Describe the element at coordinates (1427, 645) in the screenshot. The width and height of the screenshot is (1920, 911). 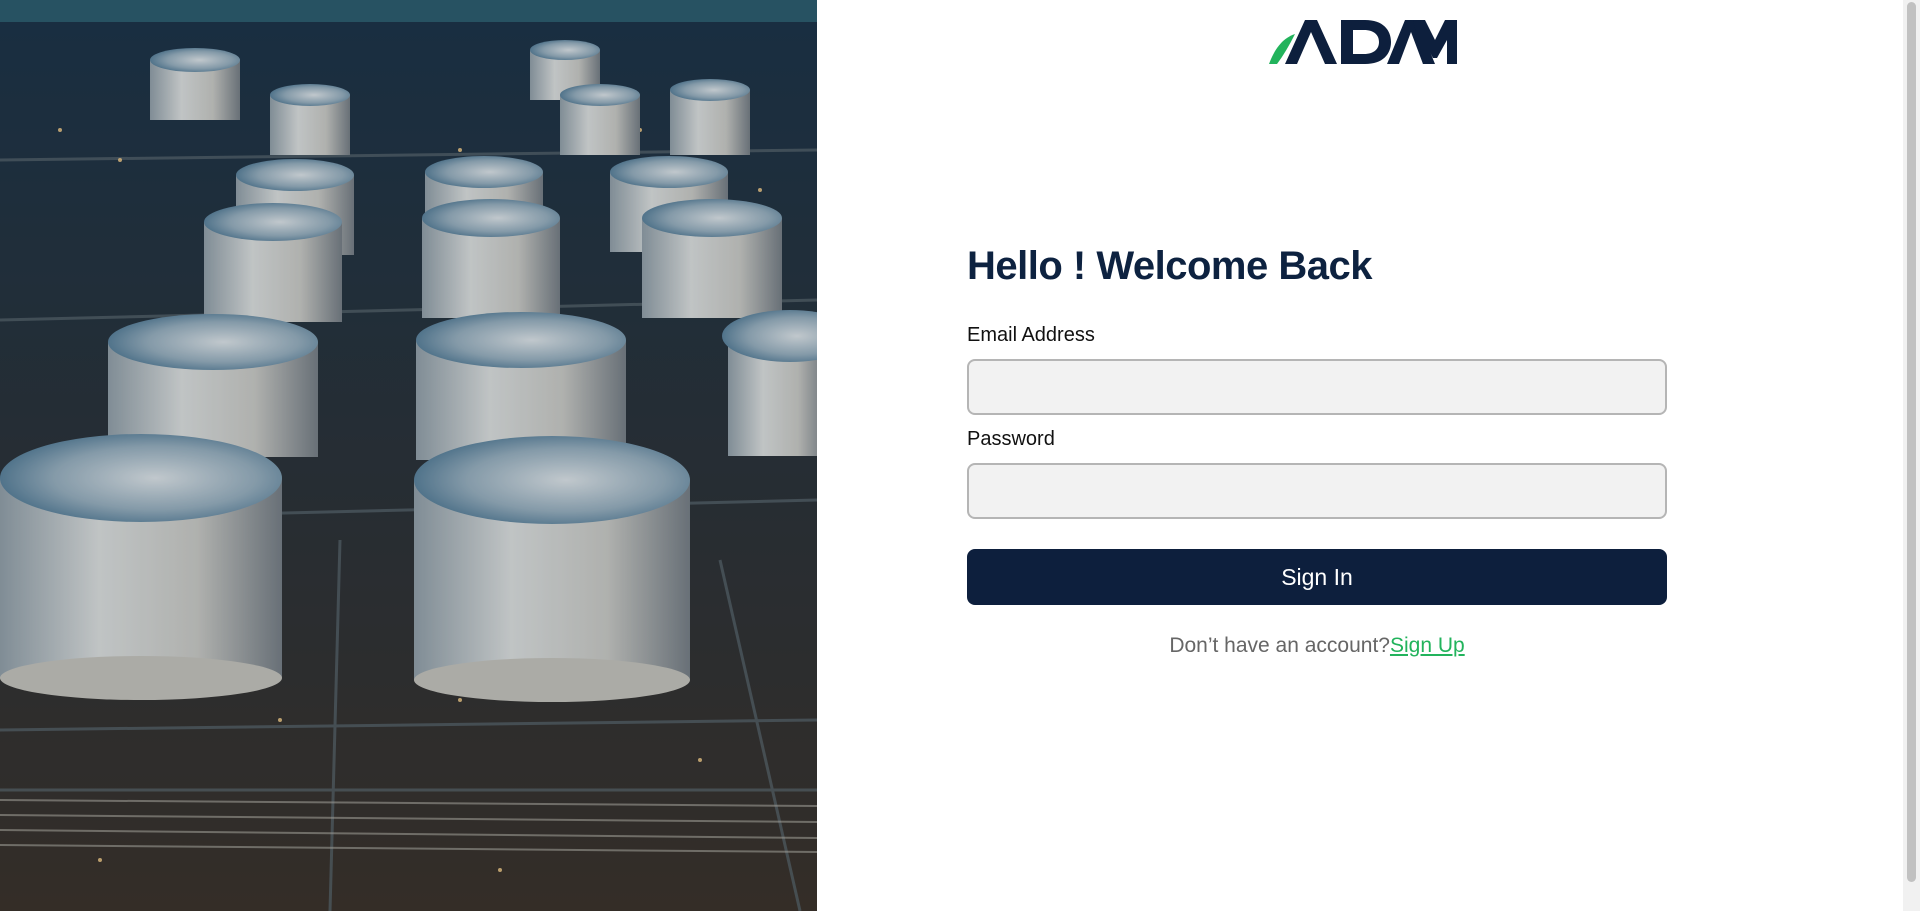
I see `sign-up-link: Sign Up` at that location.